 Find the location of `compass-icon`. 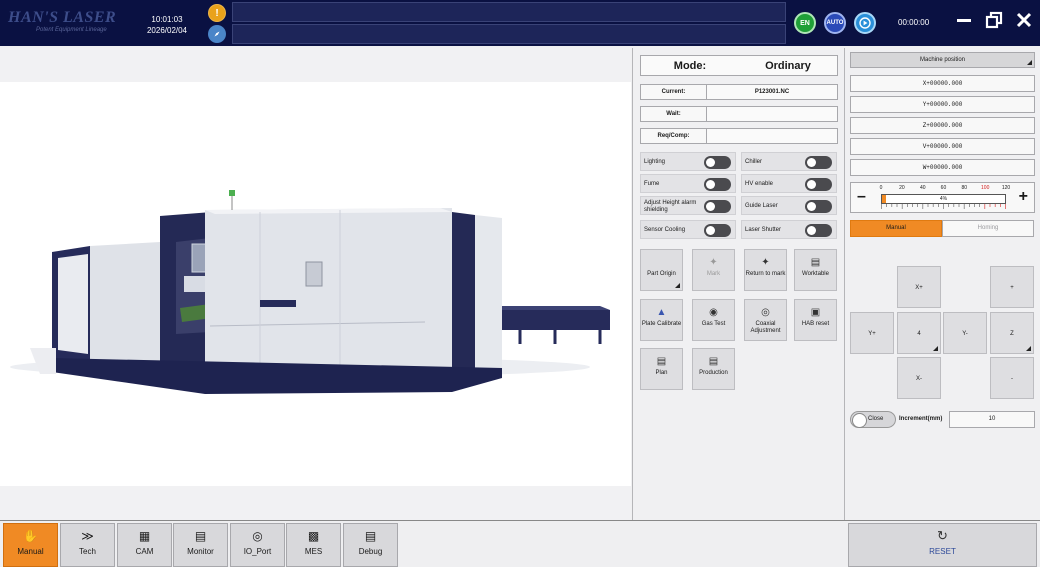

compass-icon is located at coordinates (217, 34).